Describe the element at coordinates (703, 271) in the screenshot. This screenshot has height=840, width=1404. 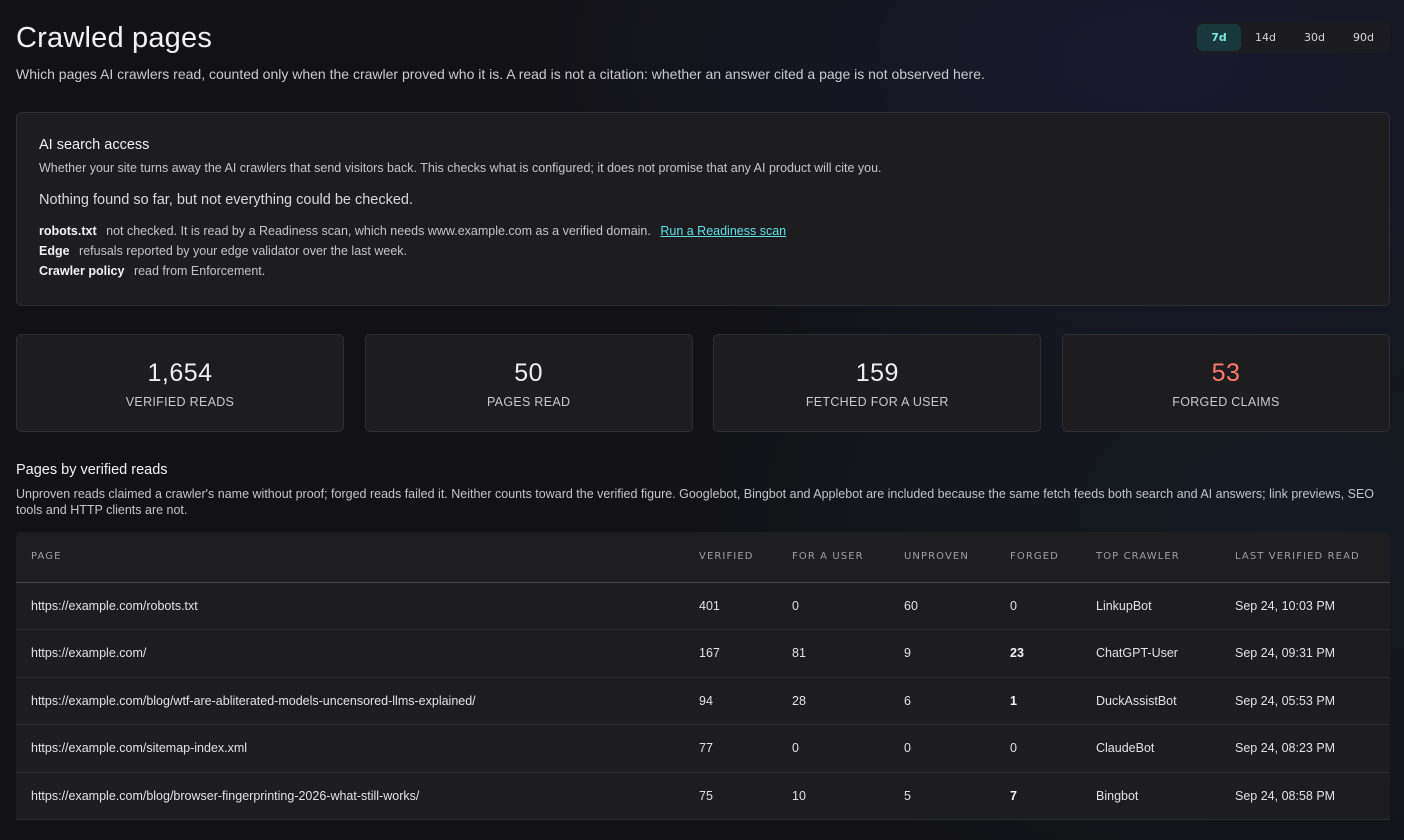
I see `policy-status-line: Crawler policy read from Enforcement.` at that location.